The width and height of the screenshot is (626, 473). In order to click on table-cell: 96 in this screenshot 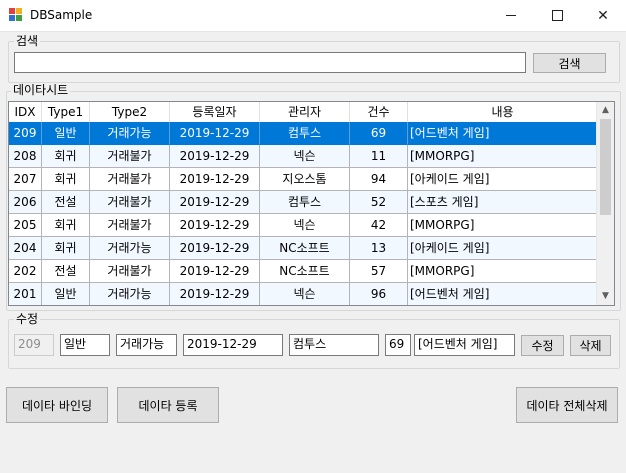, I will do `click(379, 294)`.